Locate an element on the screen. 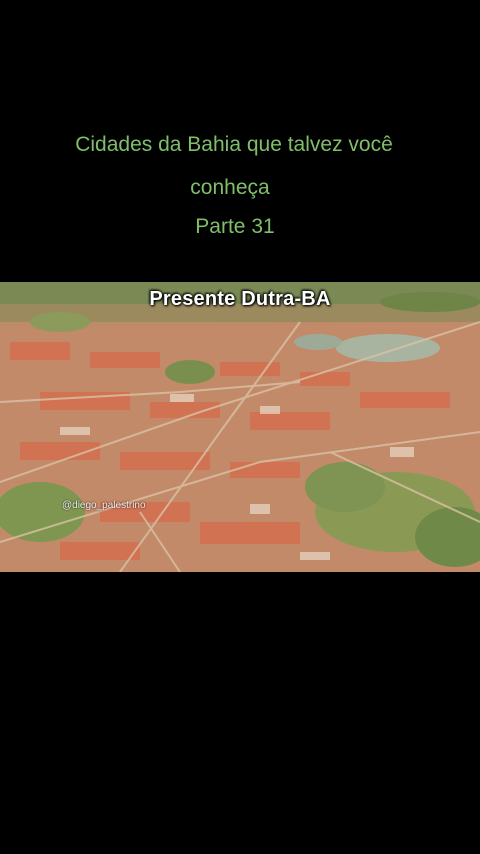 The width and height of the screenshot is (480, 854). caption-line-1: Cidades da Bahia que talvez você is located at coordinates (234, 144).